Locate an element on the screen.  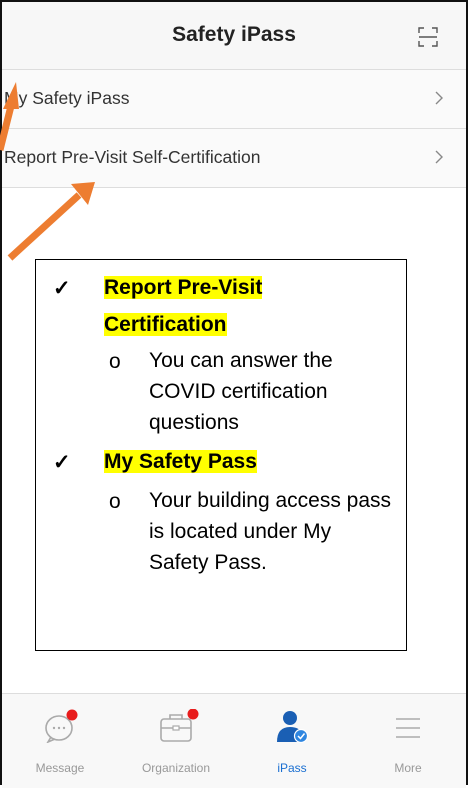
user-check-icon is located at coordinates (293, 727).